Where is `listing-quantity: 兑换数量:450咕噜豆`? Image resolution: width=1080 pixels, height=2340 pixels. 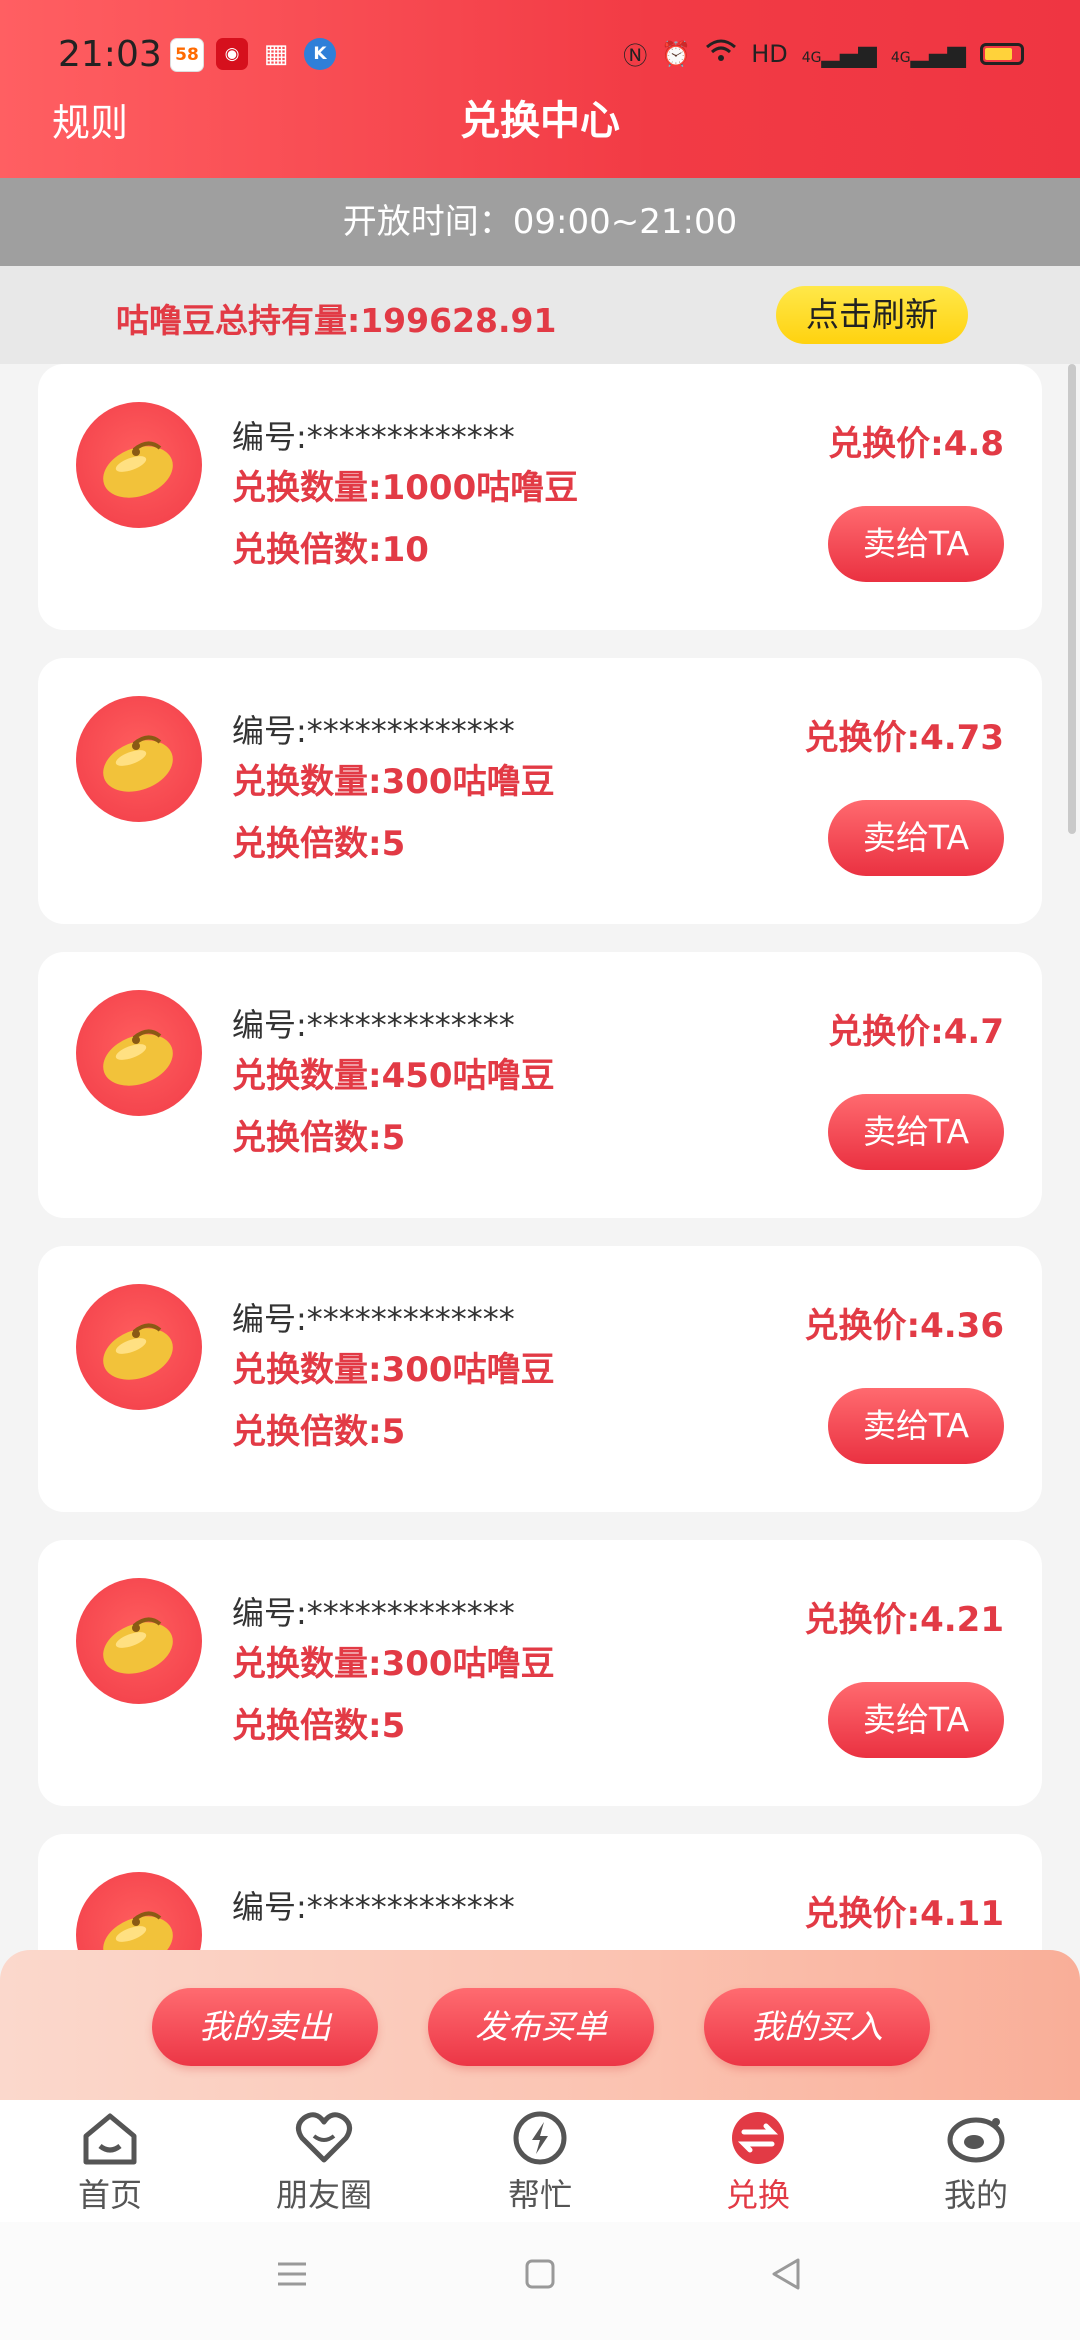 listing-quantity: 兑换数量:450咕噜豆 is located at coordinates (393, 1076).